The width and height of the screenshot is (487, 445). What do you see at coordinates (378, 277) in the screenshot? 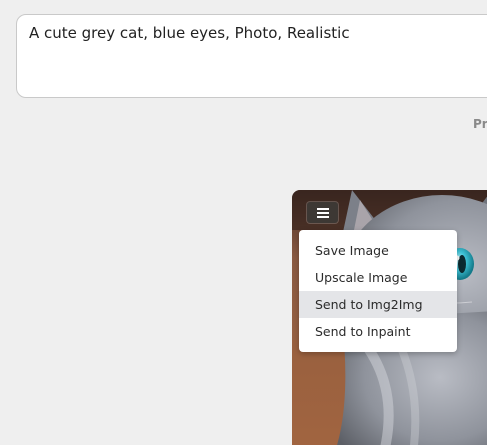
I see `menu-item-upscale-image: Upscale Image` at bounding box center [378, 277].